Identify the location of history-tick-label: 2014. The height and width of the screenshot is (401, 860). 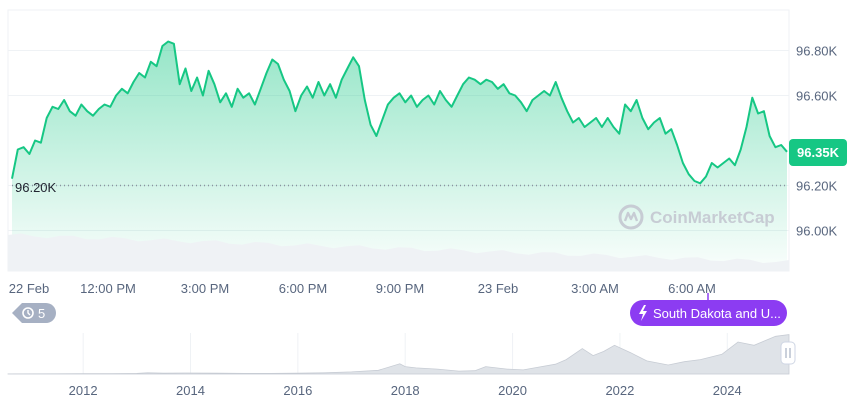
(190, 390).